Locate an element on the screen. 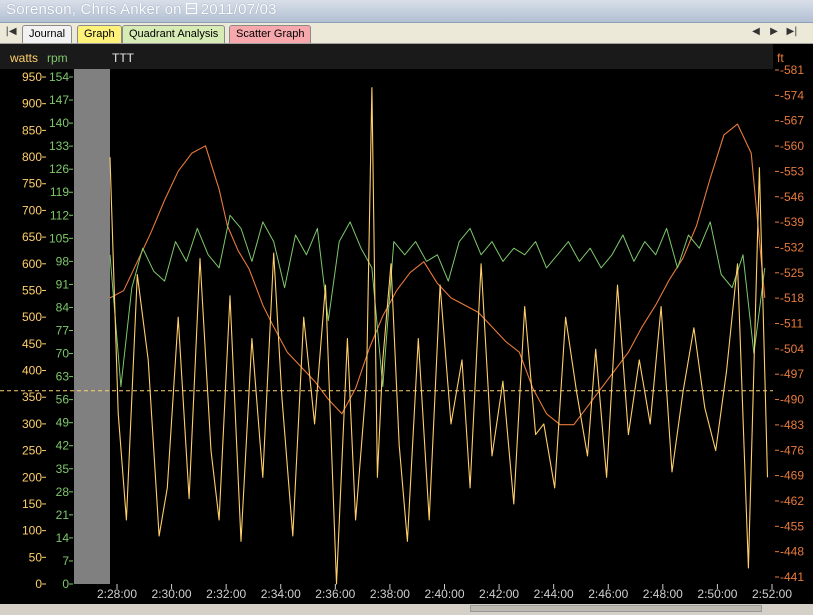  tab-journal: Journal is located at coordinates (47, 34).